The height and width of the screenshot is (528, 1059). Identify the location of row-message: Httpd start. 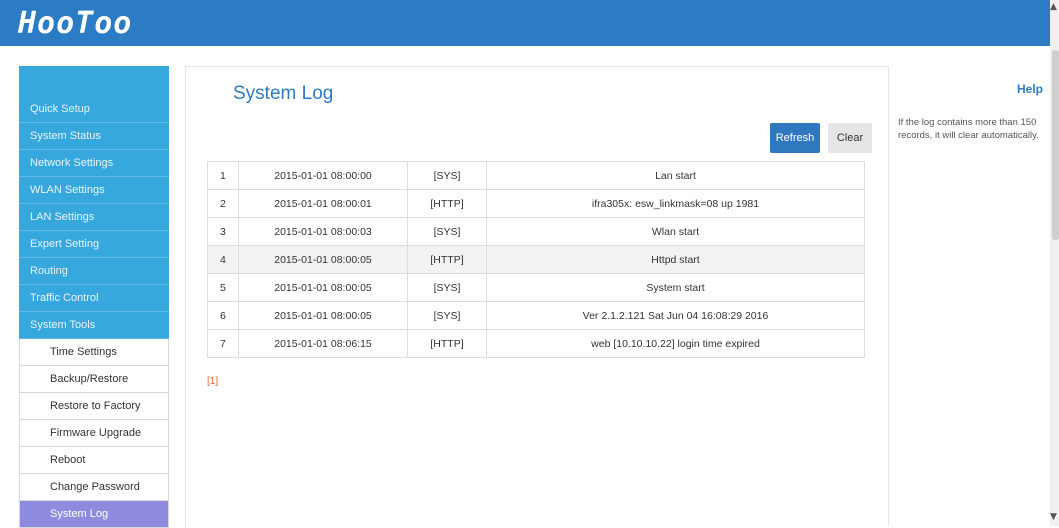
(675, 259).